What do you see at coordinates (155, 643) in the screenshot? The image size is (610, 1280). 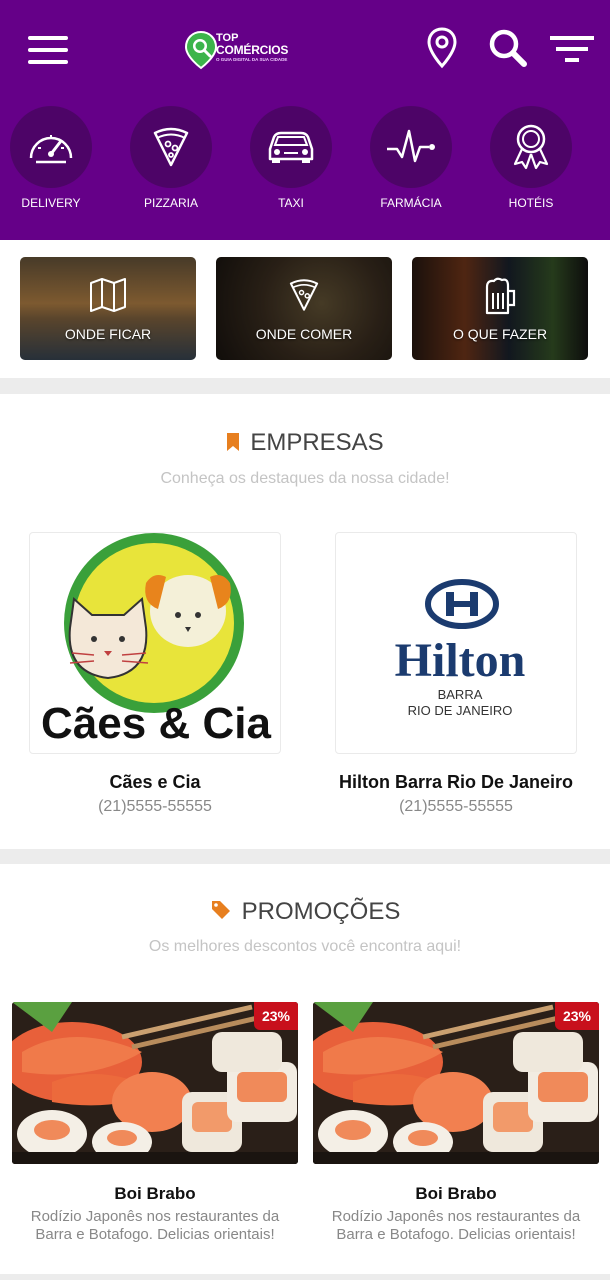 I see `company-logo-caes-e-cia: Cães & Cia` at bounding box center [155, 643].